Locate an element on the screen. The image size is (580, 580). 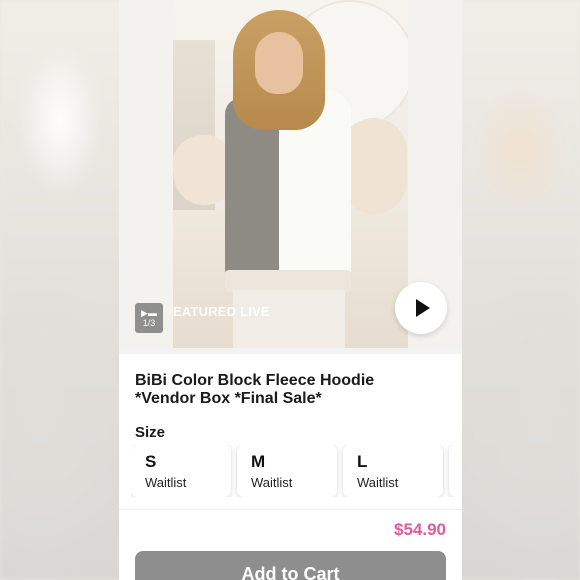
featured-live-label: EATURED LIVE is located at coordinates (221, 311).